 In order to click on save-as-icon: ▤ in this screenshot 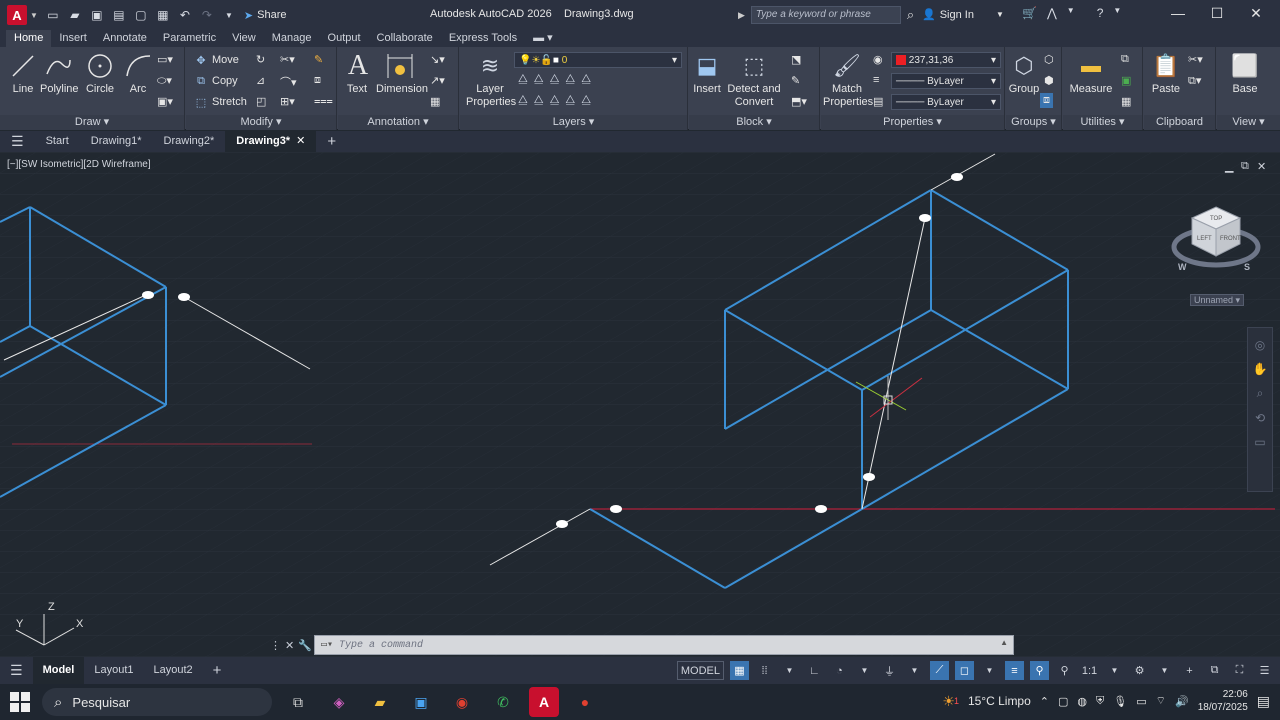, I will do `click(119, 15)`.